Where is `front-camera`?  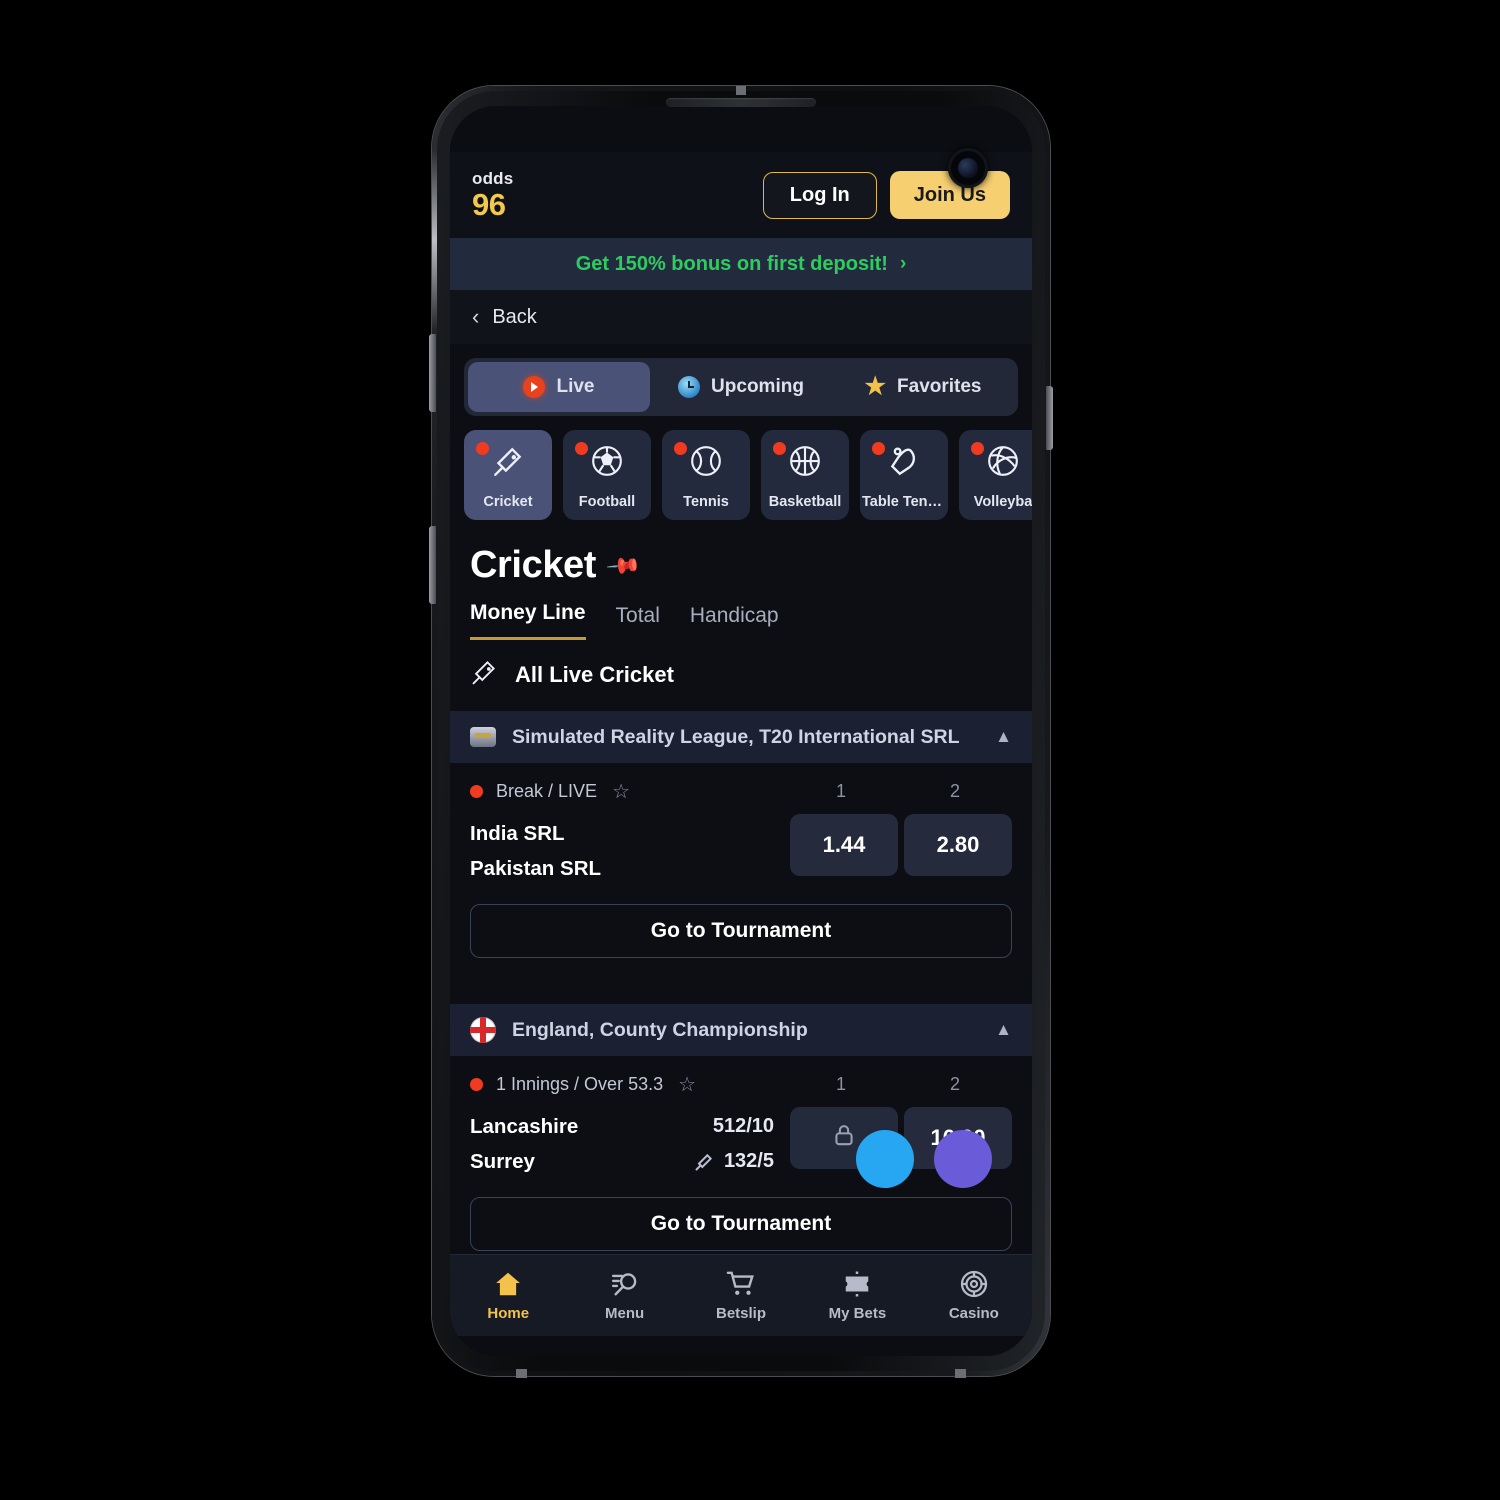
front-camera is located at coordinates (968, 168).